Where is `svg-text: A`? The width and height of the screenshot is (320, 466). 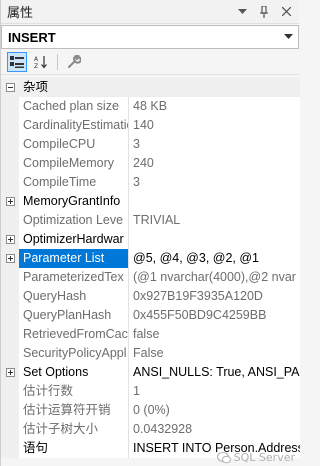 svg-text: A is located at coordinates (36, 59).